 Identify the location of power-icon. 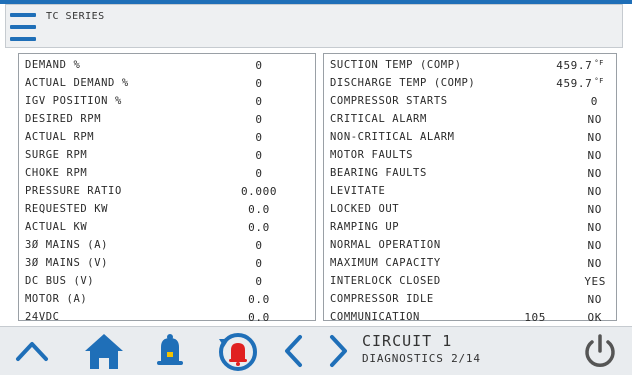
(600, 351).